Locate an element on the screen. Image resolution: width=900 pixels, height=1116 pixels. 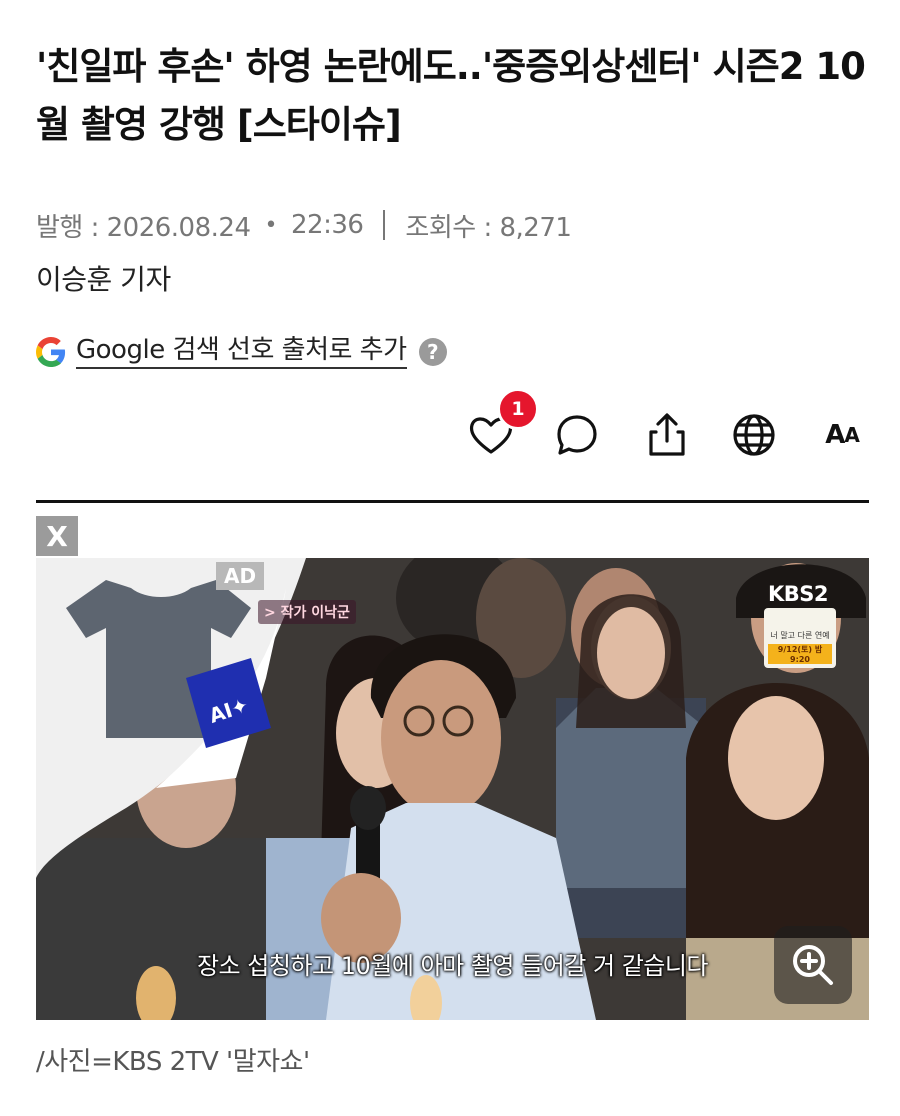
reporter-name: 이승훈 기자 is located at coordinates (103, 278).